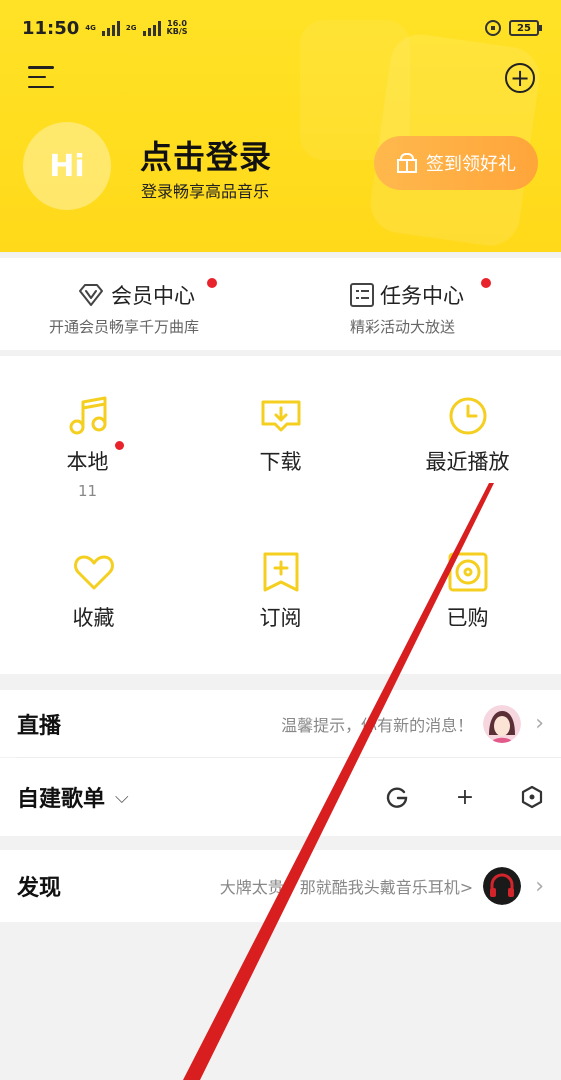 This screenshot has width=561, height=1080. I want to click on login-title: 点击登录, so click(206, 155).